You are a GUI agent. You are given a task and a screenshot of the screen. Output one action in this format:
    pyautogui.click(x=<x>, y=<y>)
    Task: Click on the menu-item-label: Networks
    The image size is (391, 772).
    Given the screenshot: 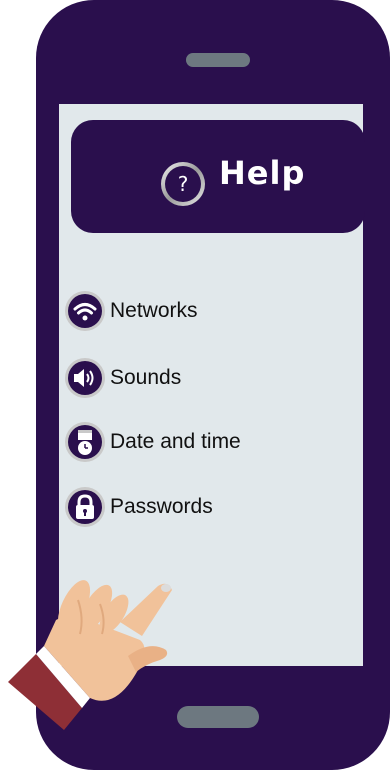 What is the action you would take?
    pyautogui.click(x=154, y=310)
    